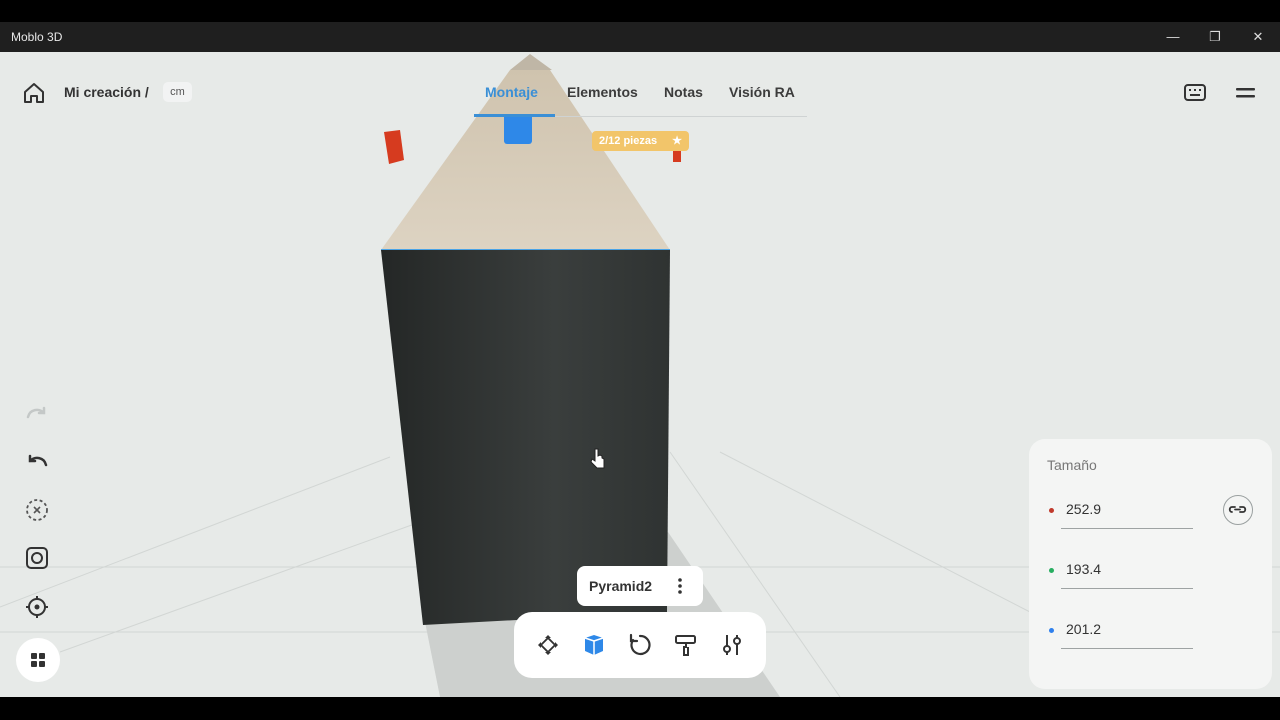 This screenshot has width=1280, height=720. Describe the element at coordinates (1083, 509) in the screenshot. I see `dimension-x-value: 252.9` at that location.